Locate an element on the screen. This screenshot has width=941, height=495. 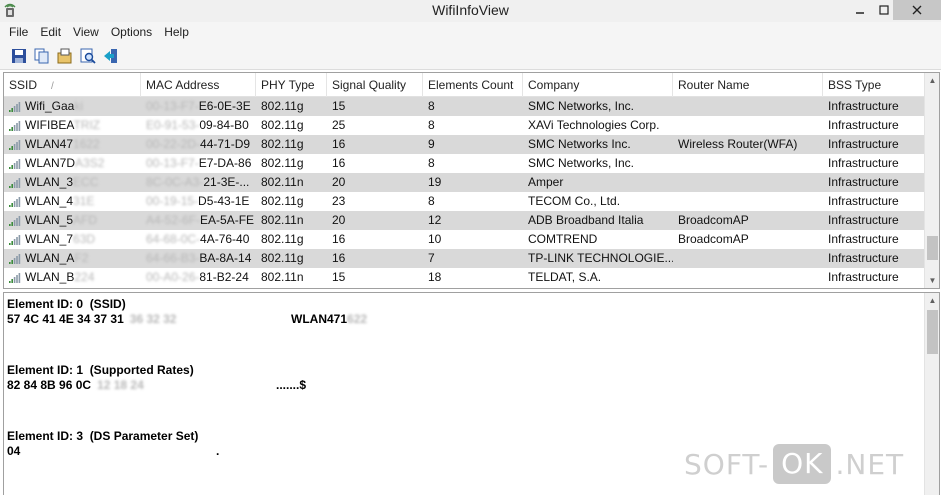
copy-button is located at coordinates (42, 56).